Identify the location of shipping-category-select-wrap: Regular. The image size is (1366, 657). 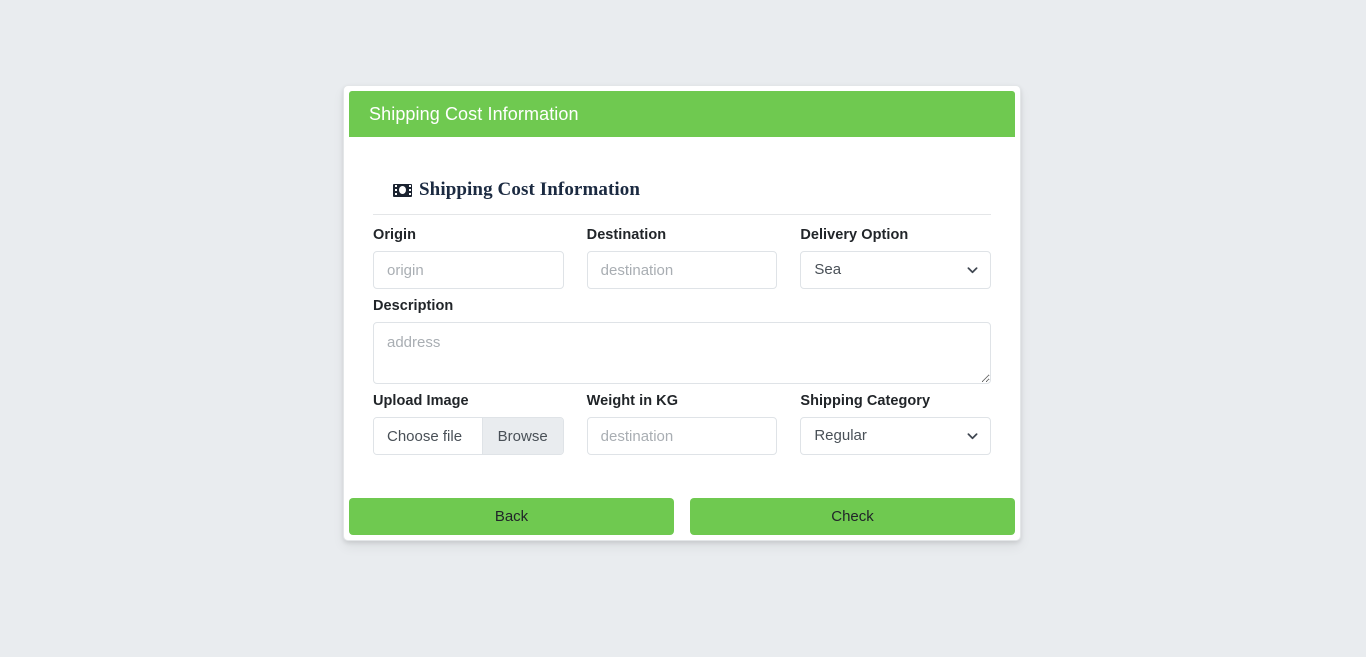
(896, 436).